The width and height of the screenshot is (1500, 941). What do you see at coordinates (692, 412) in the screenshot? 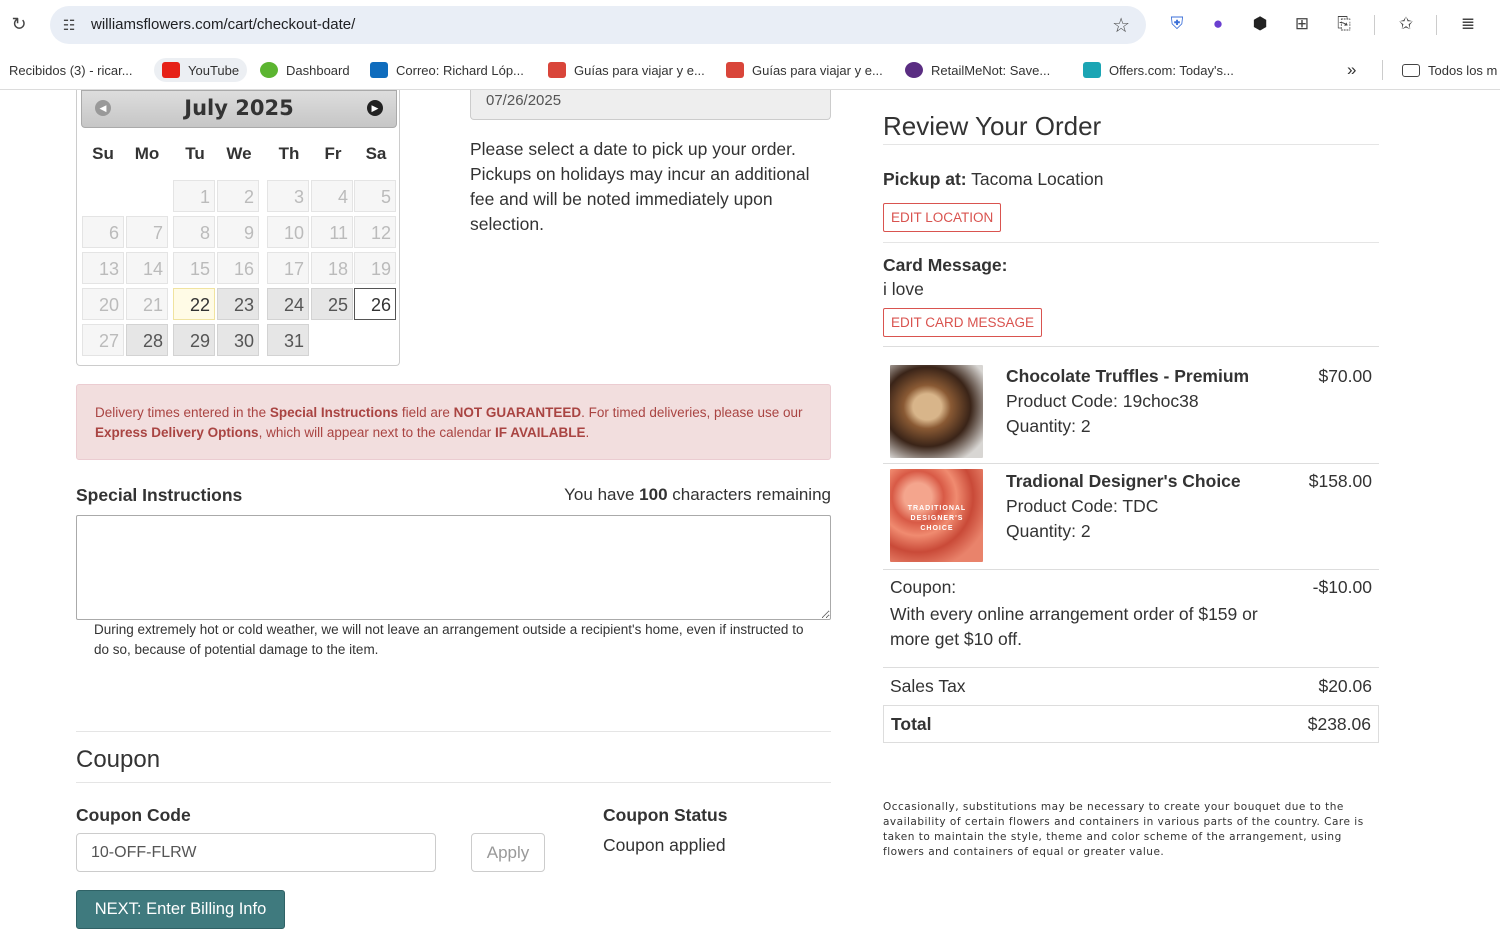
I see `alert-text: . For timed deliveries, please use our` at bounding box center [692, 412].